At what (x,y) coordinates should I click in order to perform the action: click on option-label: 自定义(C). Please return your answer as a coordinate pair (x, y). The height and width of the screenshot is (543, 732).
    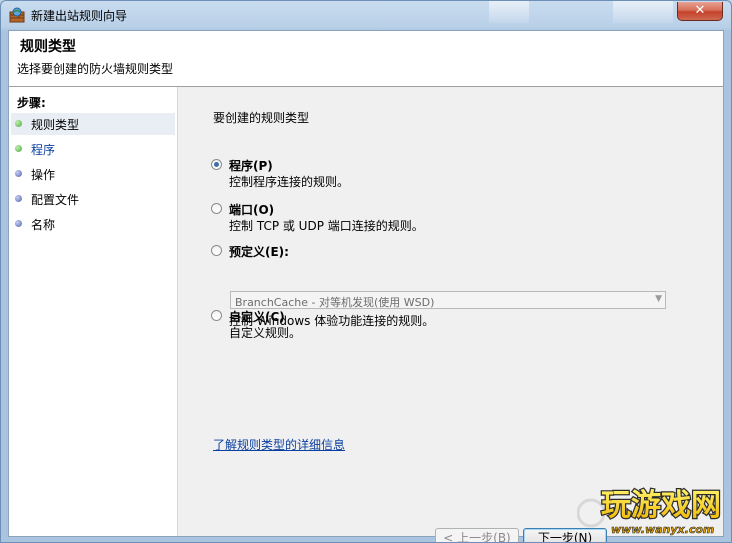
    Looking at the image, I should click on (257, 317).